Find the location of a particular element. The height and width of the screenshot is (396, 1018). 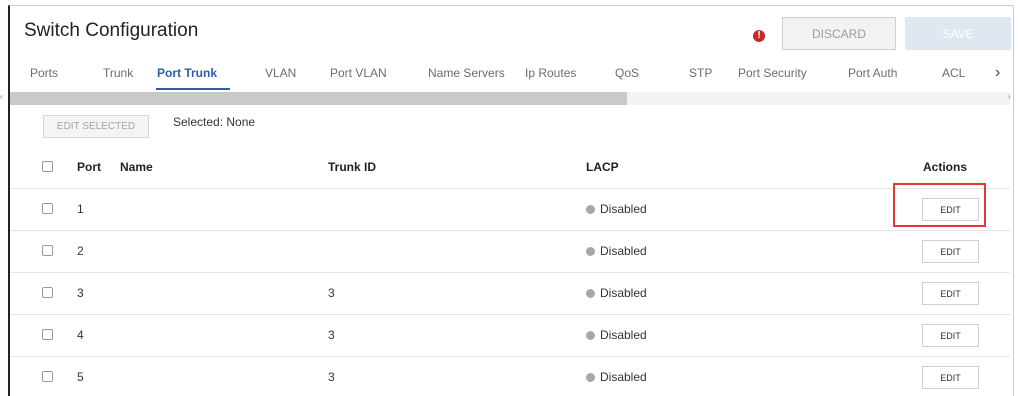

tab-port-trunk: Port Trunk is located at coordinates (187, 73).